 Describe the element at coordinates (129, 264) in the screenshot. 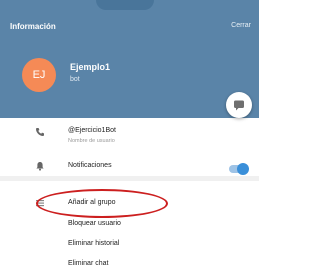

I see `action-delete-chat: Eliminar chat` at that location.